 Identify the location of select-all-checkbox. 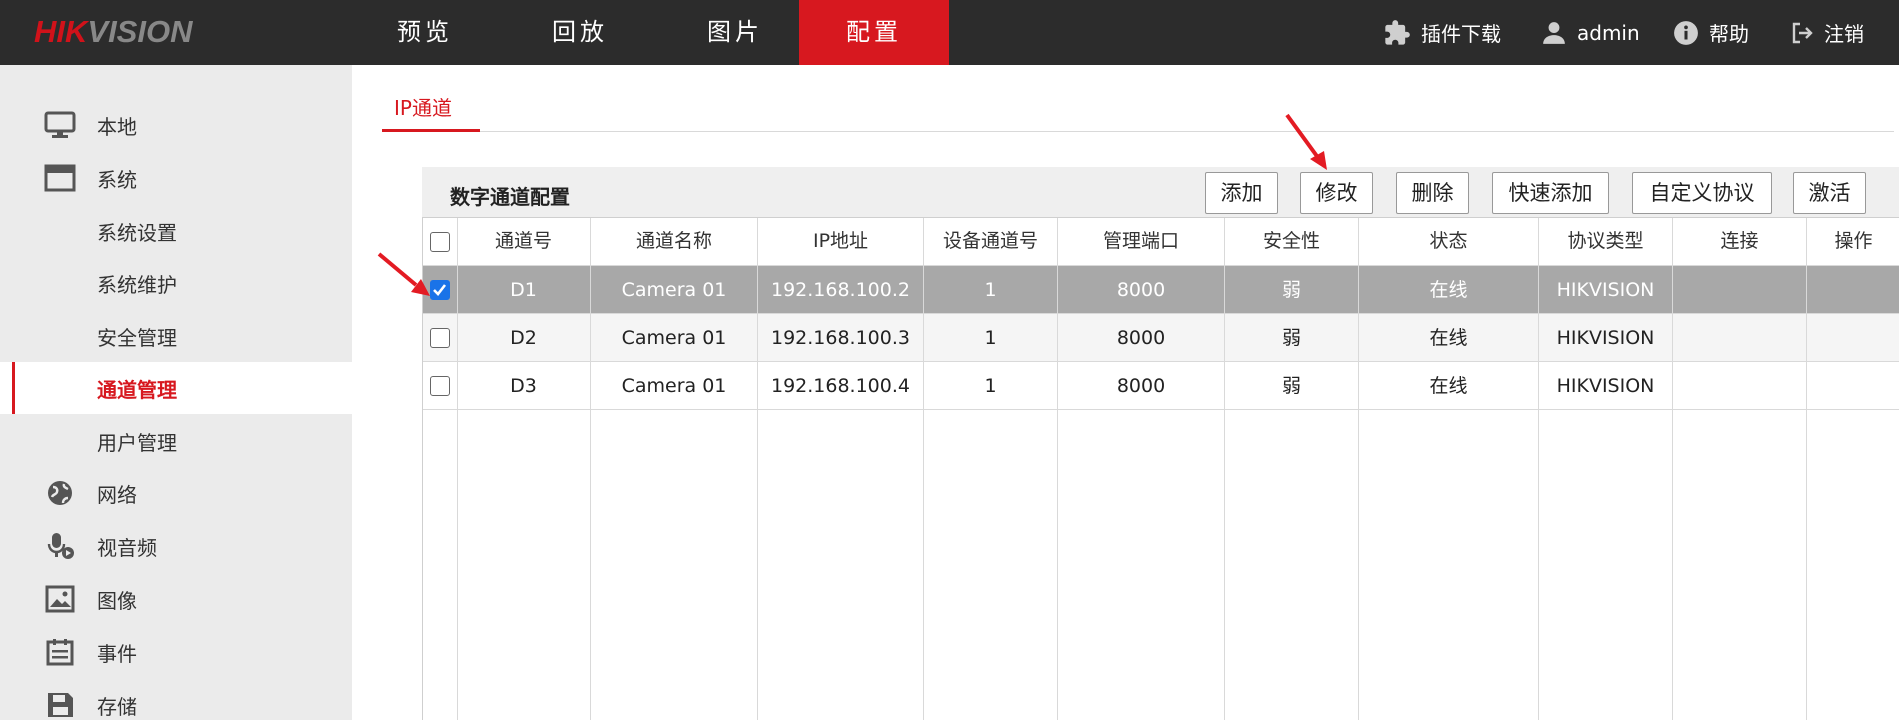
(440, 242).